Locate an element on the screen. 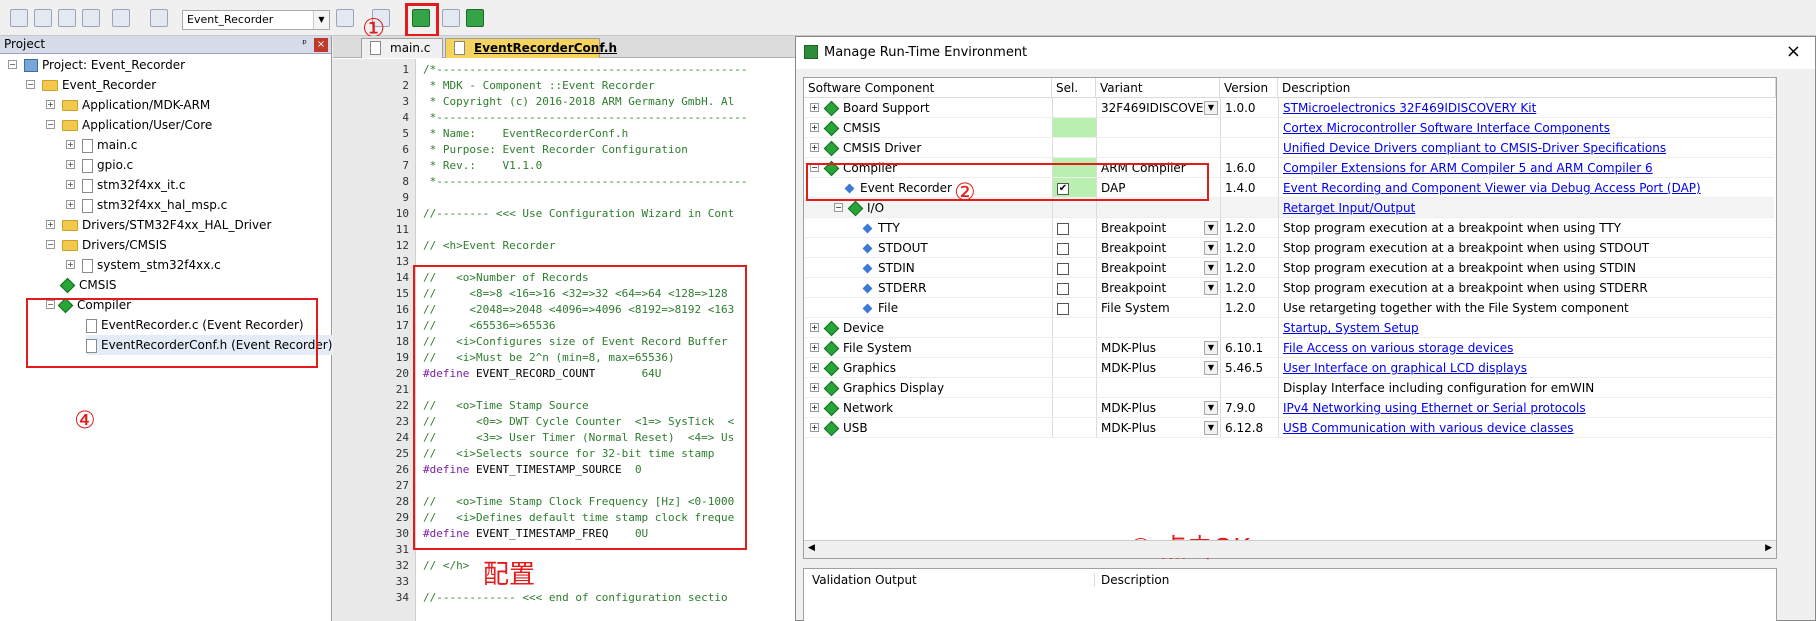 The height and width of the screenshot is (621, 1816). tree-item-component: CMSIS is located at coordinates (88, 285).